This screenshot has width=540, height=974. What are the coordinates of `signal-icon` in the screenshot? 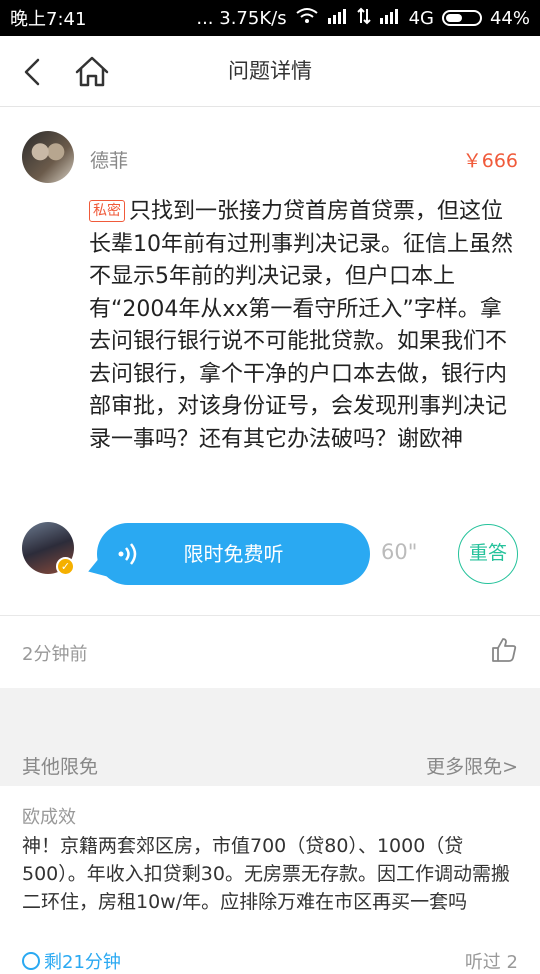 It's located at (338, 18).